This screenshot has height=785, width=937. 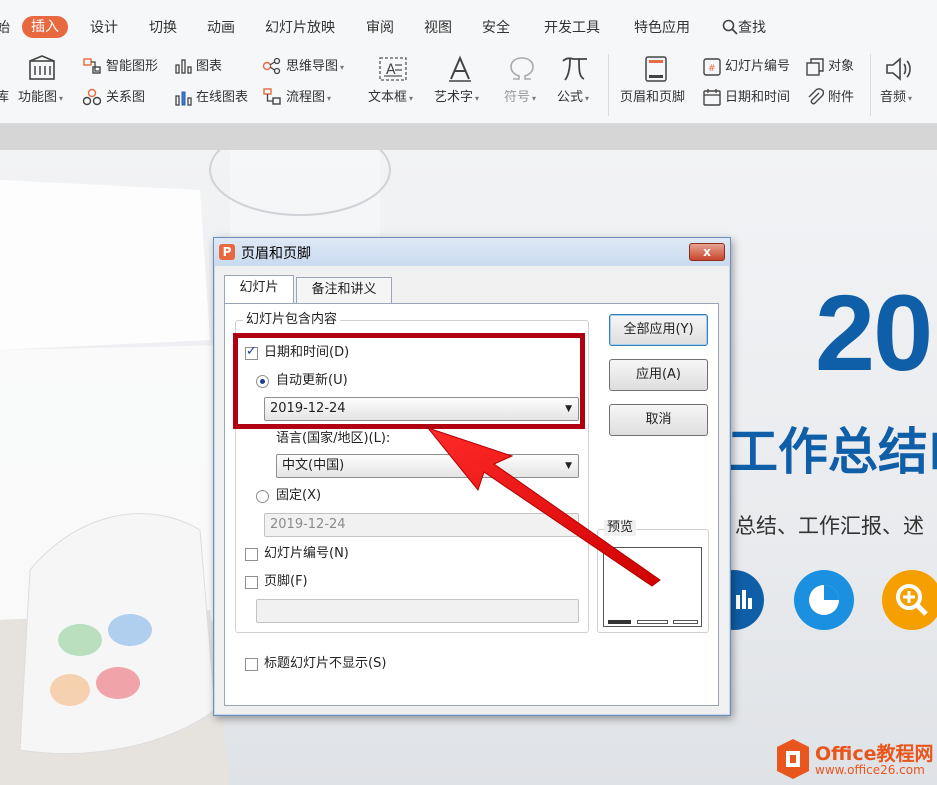 What do you see at coordinates (308, 524) in the screenshot?
I see `fixed-date-value: 2019-12-24` at bounding box center [308, 524].